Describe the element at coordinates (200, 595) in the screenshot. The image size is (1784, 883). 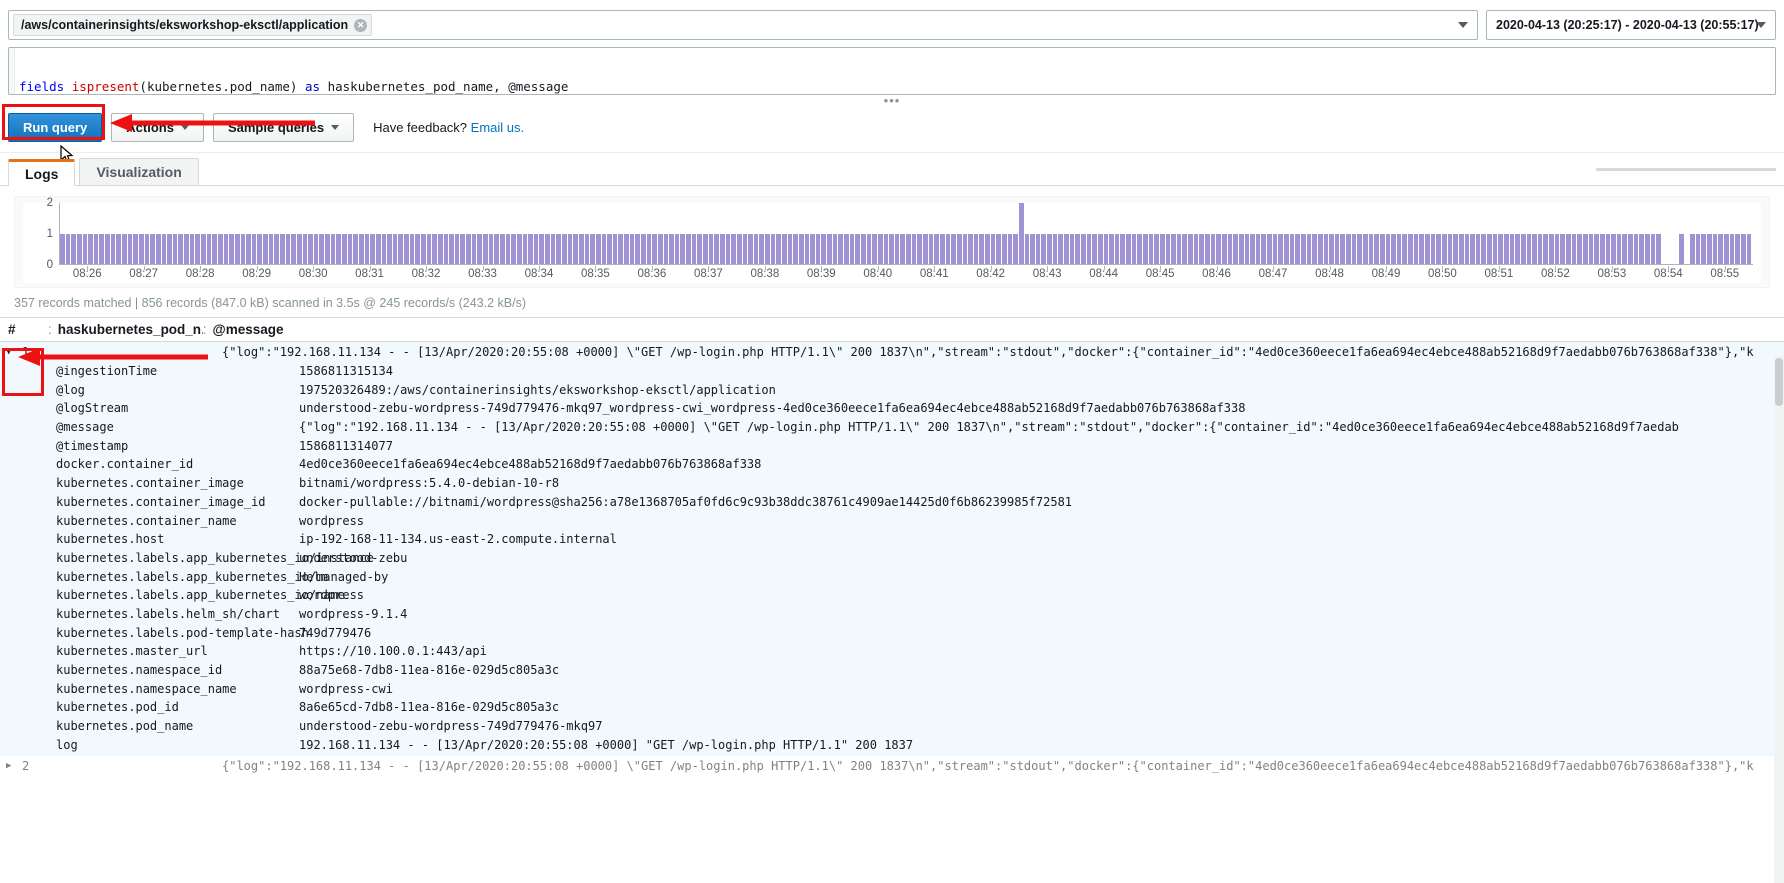
I see `detail-field-name: kubernetes.labels.app_kubernetes_io/name` at that location.